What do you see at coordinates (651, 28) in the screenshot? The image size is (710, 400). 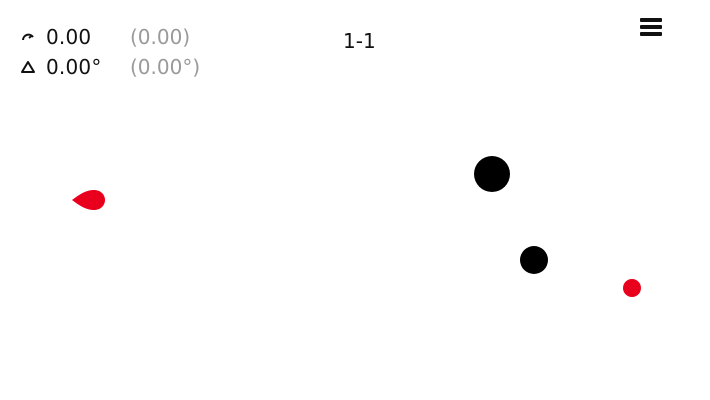 I see `hamburger-menu-icon` at bounding box center [651, 28].